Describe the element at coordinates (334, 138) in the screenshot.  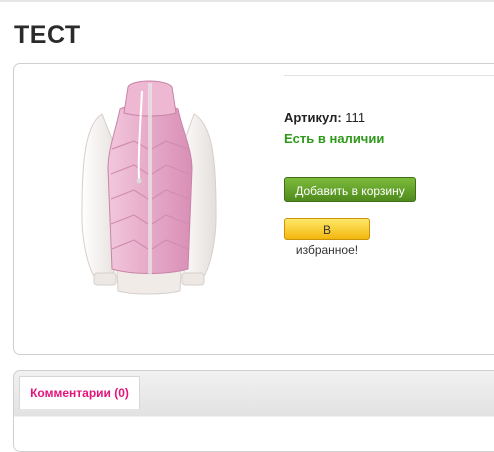
I see `stock-status: Есть в наличии` at that location.